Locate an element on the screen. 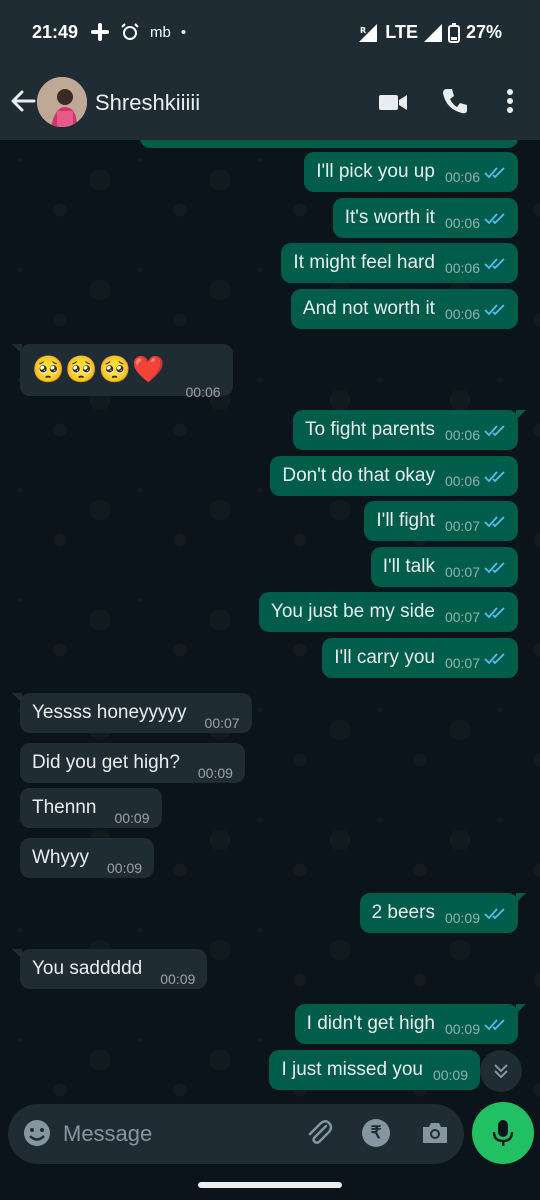 The height and width of the screenshot is (1200, 540). emoji-icon is located at coordinates (37, 1133).